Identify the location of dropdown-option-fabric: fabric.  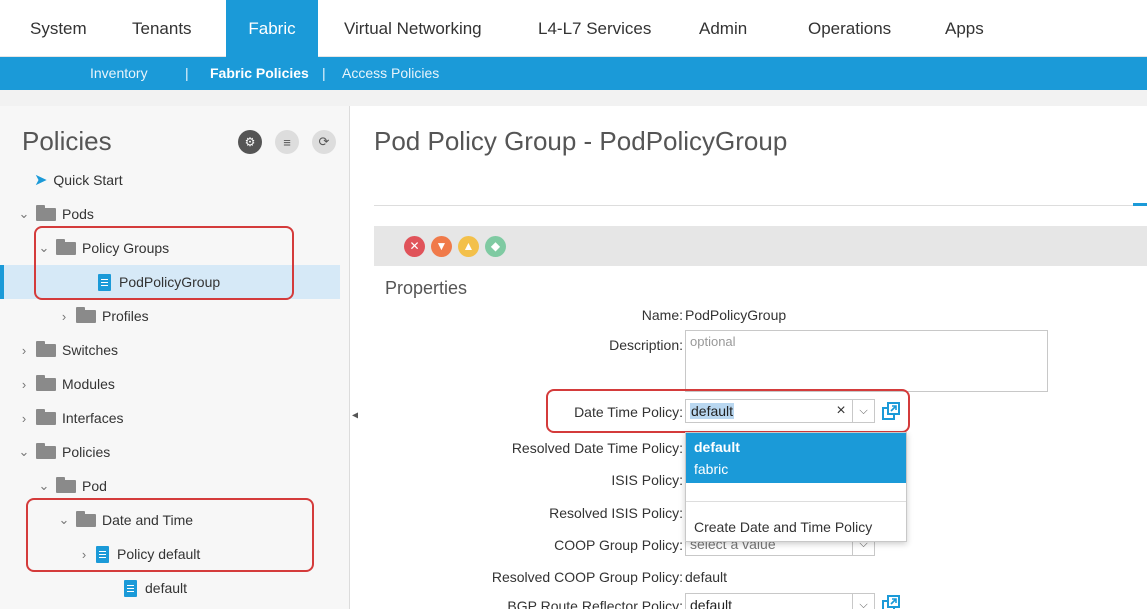
(796, 469).